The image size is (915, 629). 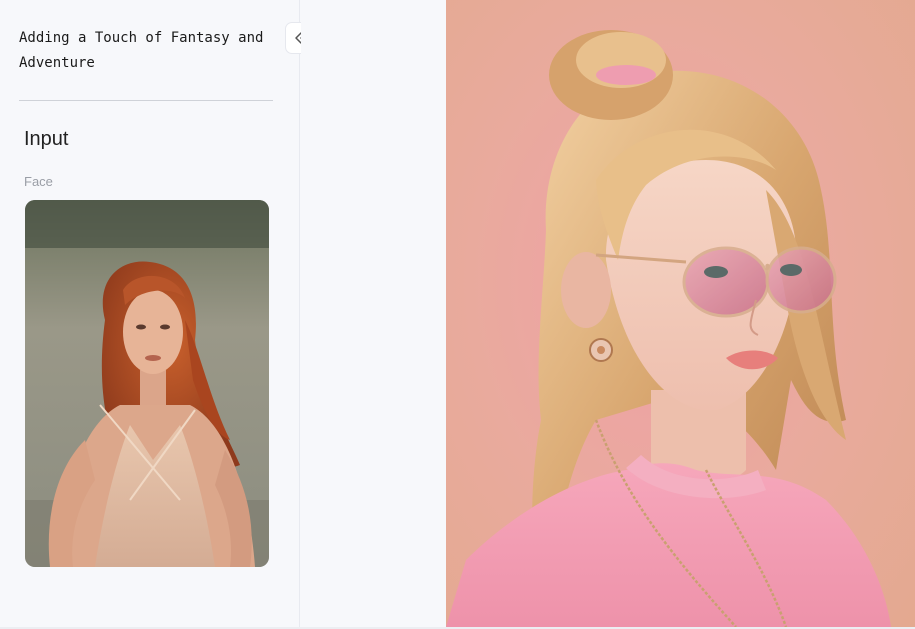 What do you see at coordinates (141, 50) in the screenshot?
I see `page-title: Adding a Touch of Fantasy and Adventure` at bounding box center [141, 50].